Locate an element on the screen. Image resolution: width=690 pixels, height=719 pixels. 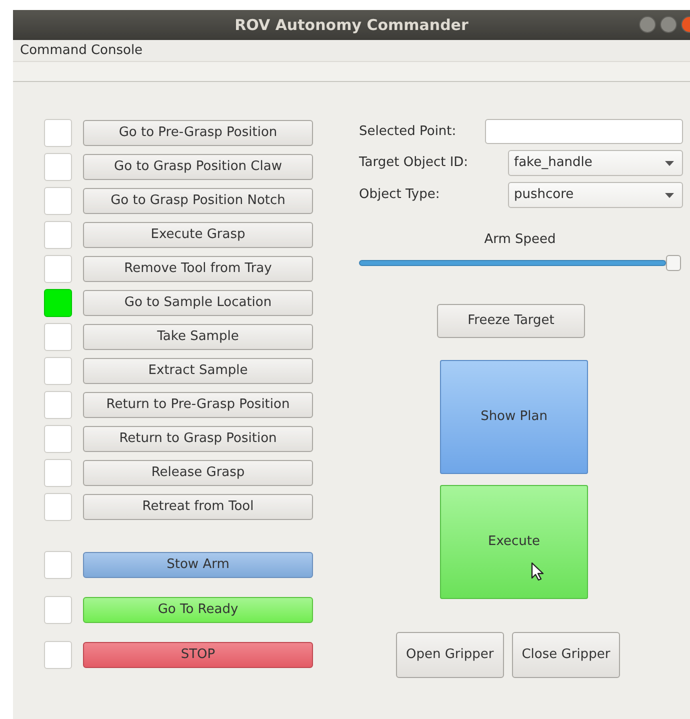
menu-item: Command Console is located at coordinates (81, 50).